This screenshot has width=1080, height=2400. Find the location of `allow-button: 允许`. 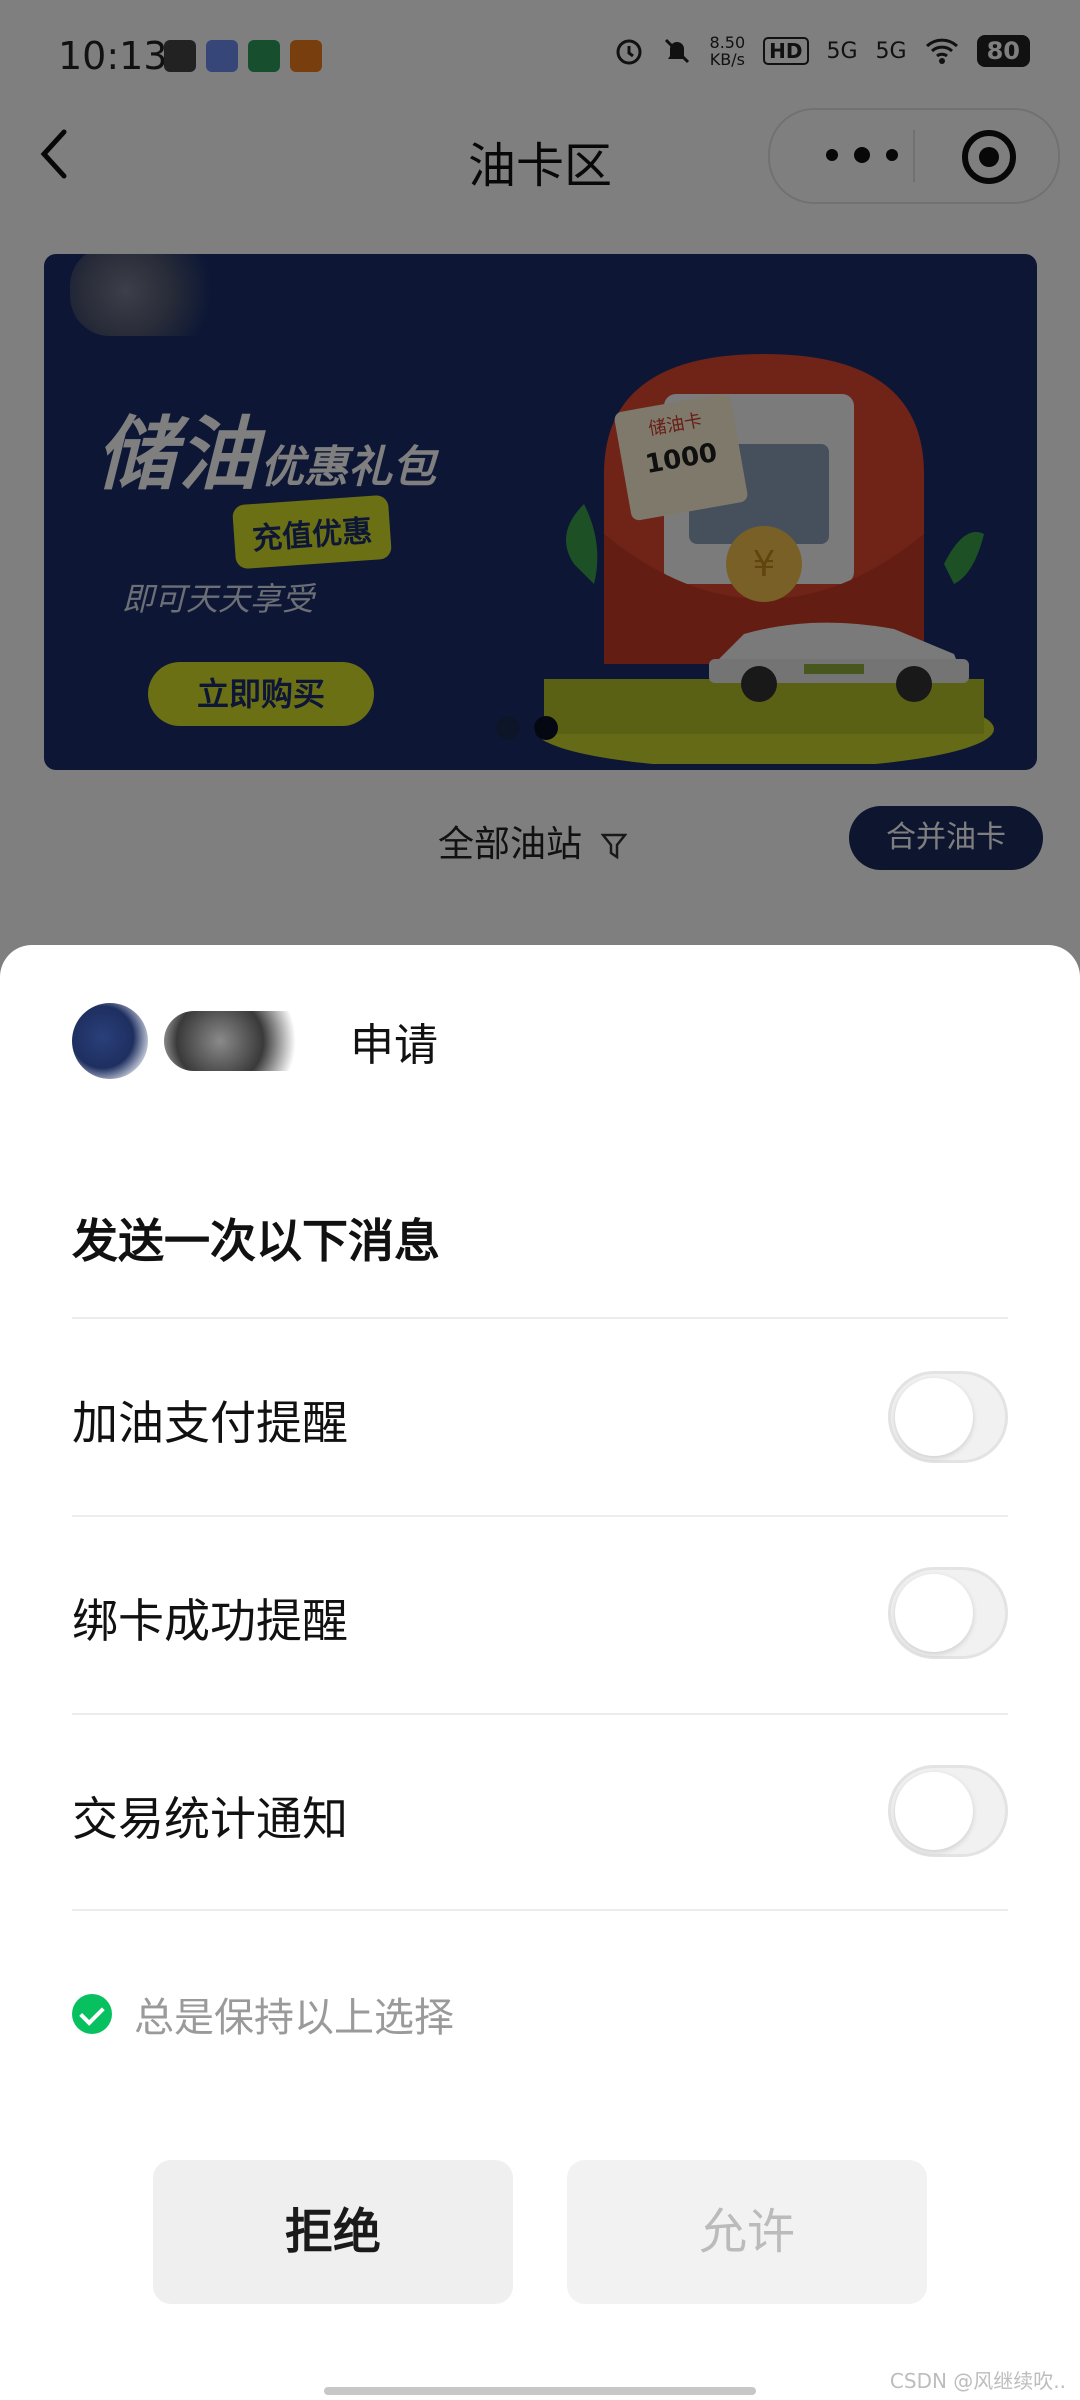

allow-button: 允许 is located at coordinates (747, 2232).